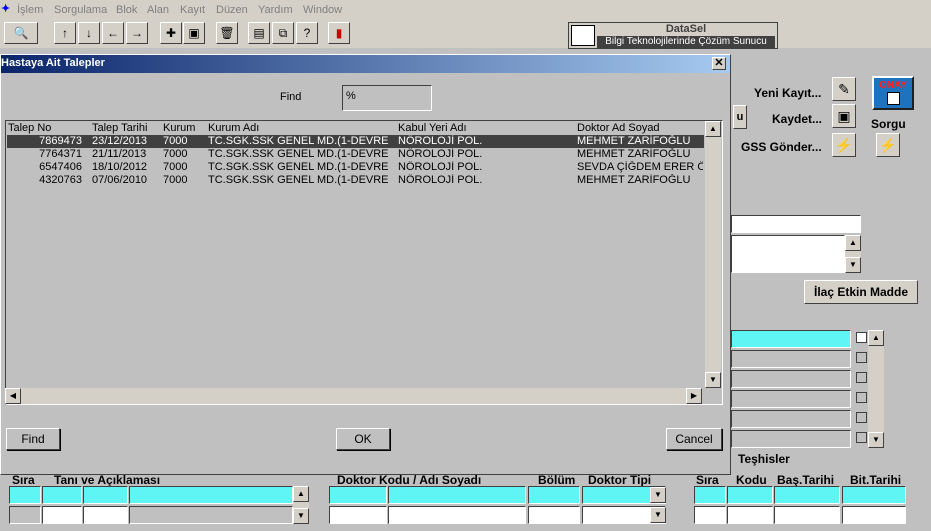  I want to click on onay-label: ONAY, so click(893, 85).